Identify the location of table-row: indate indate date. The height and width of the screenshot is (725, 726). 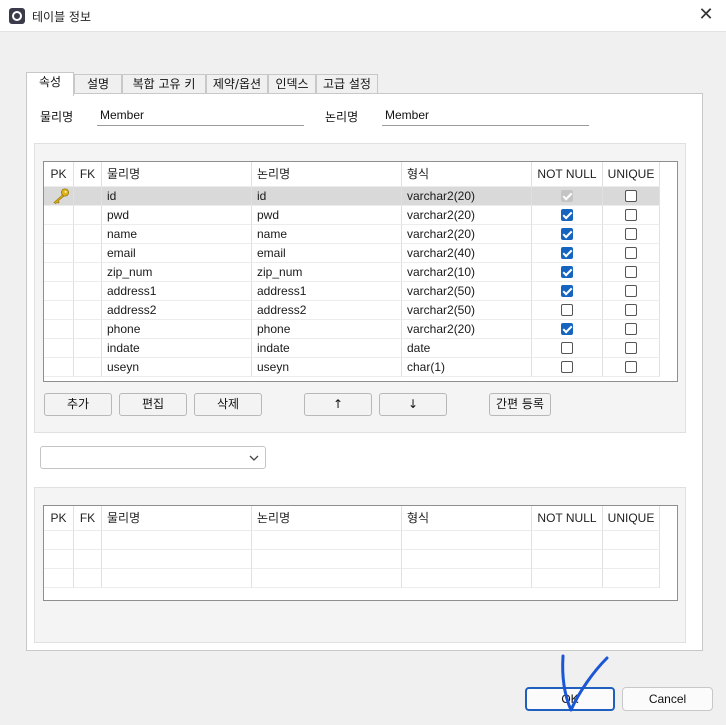
(352, 348).